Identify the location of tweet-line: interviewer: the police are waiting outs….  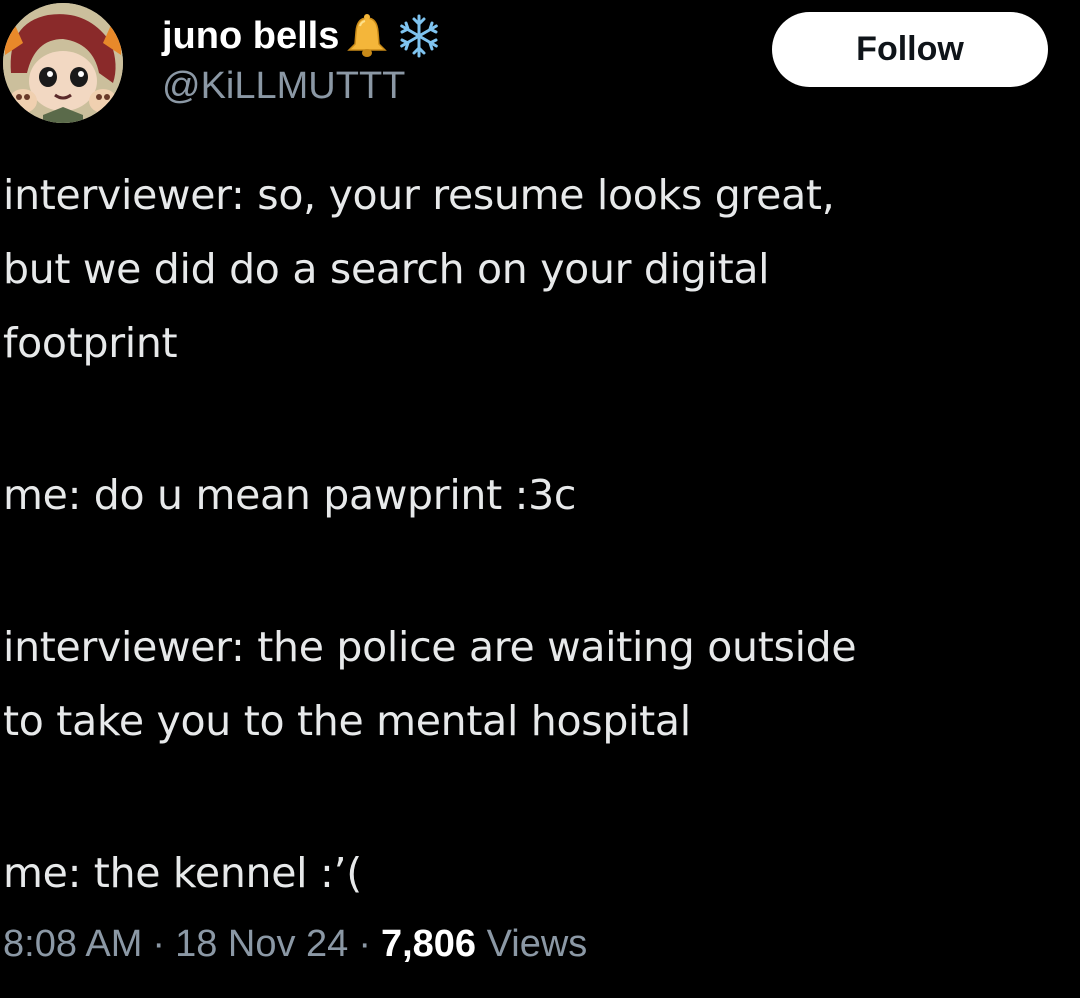
(430, 647).